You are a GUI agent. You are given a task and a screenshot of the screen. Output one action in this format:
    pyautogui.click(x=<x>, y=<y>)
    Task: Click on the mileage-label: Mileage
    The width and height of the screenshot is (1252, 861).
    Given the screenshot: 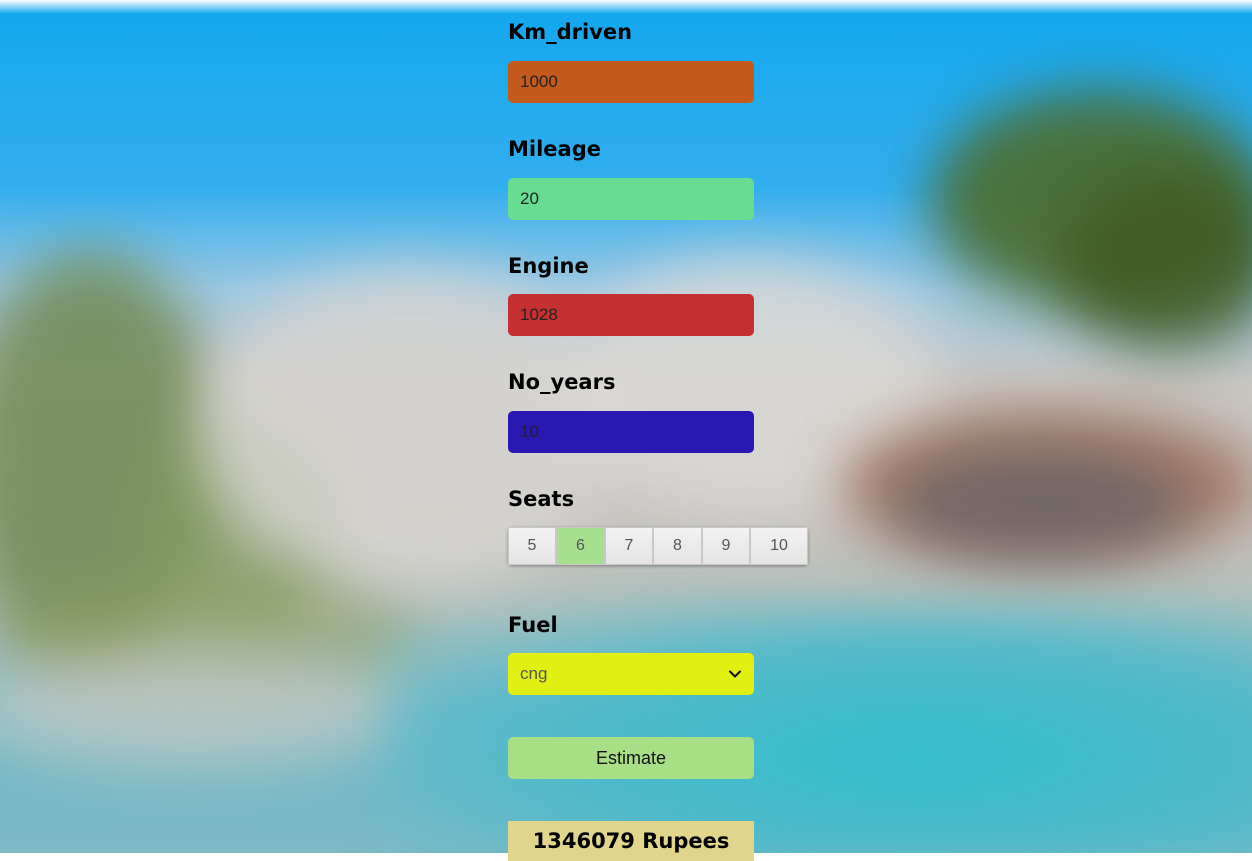 What is the action you would take?
    pyautogui.click(x=554, y=149)
    